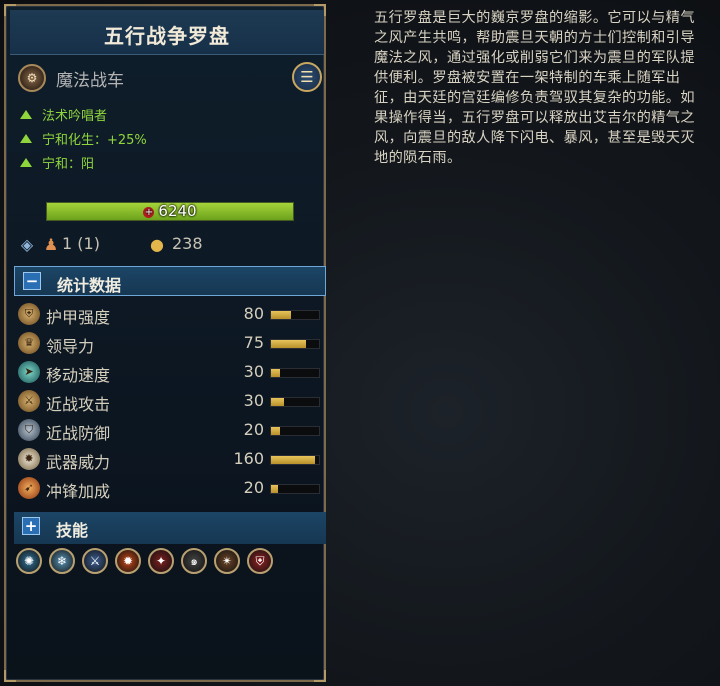 The width and height of the screenshot is (720, 686). What do you see at coordinates (81, 243) in the screenshot?
I see `unit-count-value: 1 (1)` at bounding box center [81, 243].